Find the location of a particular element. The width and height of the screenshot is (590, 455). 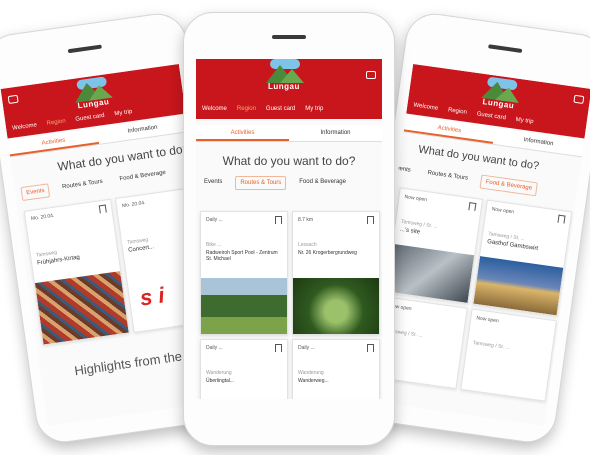

route-card: 8.7 km Lessach Nr. 26 Krogerbergrundweg is located at coordinates (336, 273).